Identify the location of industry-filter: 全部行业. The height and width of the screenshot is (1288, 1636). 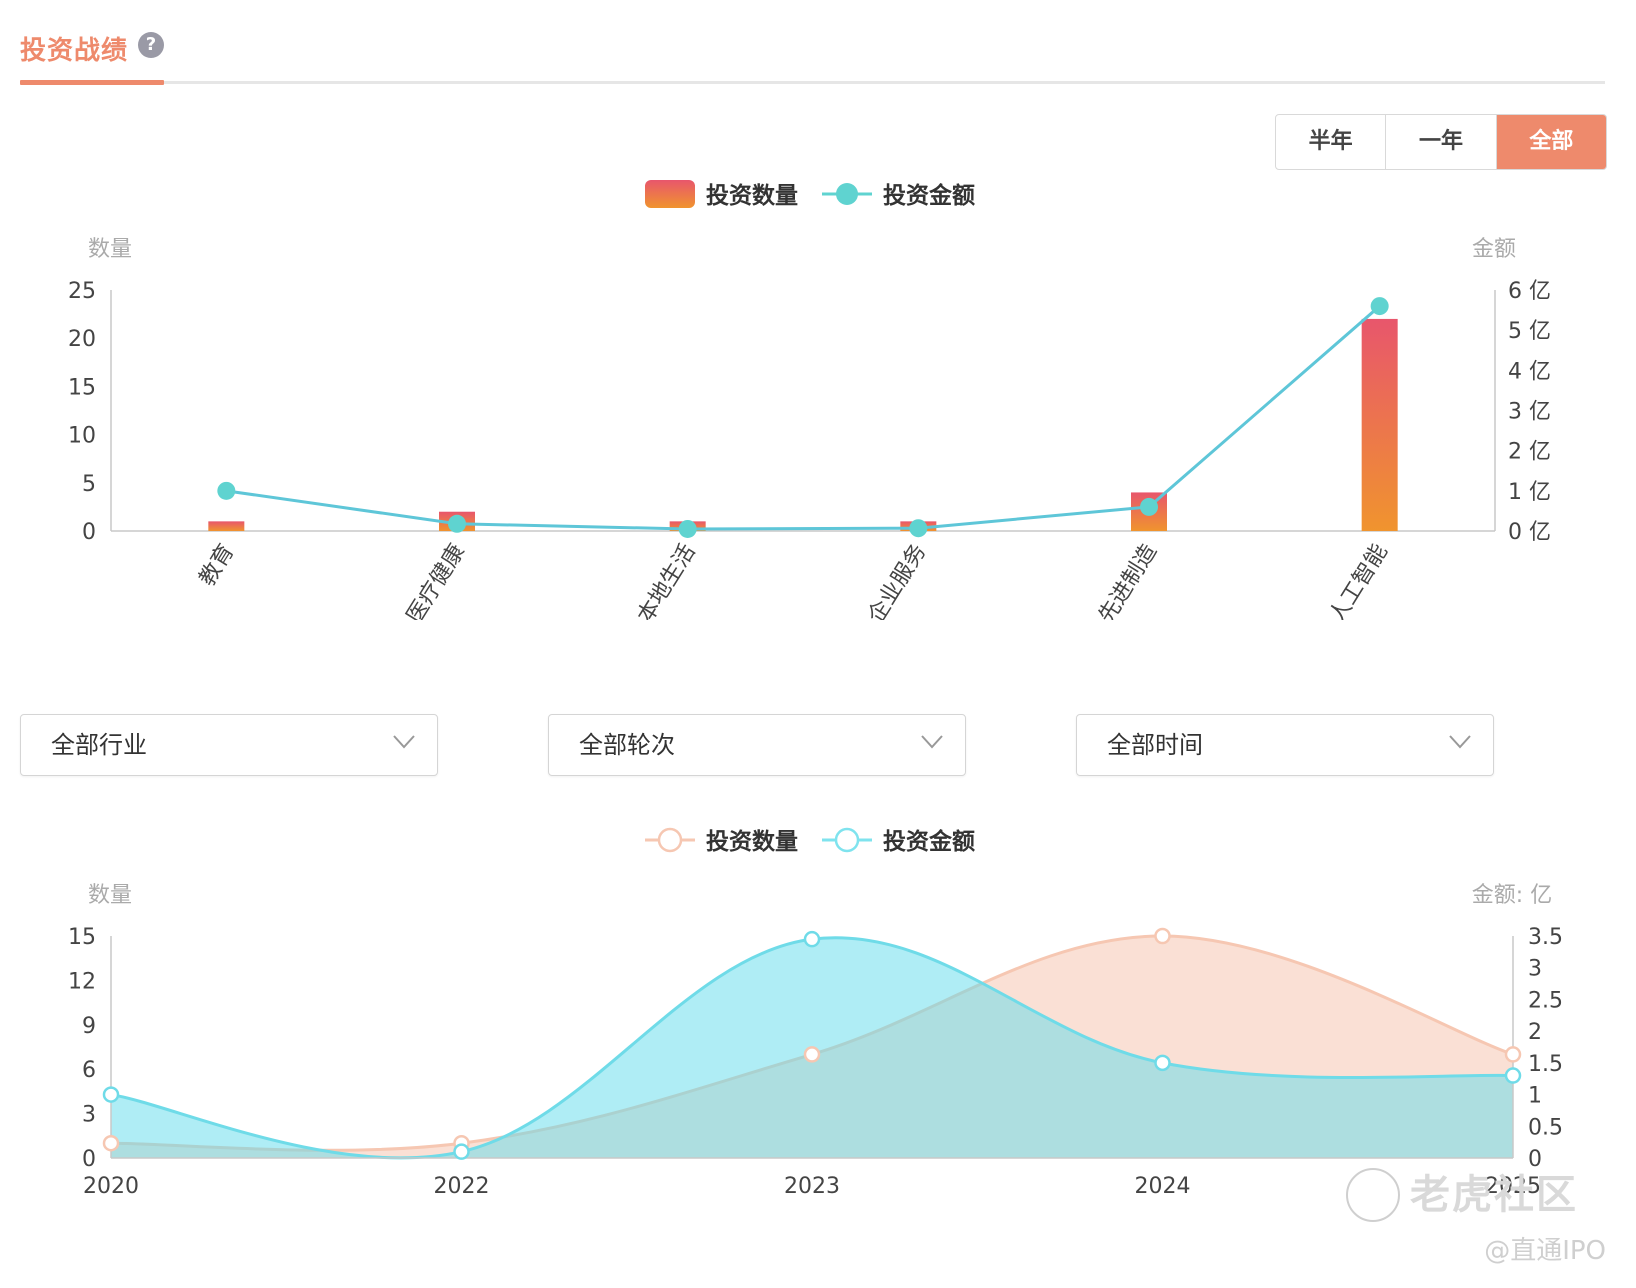
(229, 745).